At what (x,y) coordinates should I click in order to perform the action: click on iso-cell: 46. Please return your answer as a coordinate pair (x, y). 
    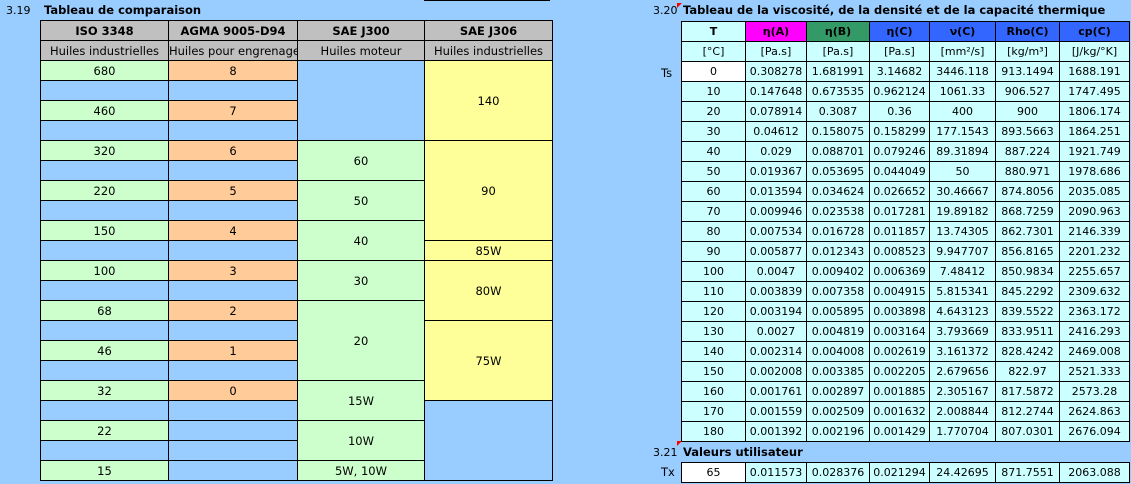
    Looking at the image, I should click on (104, 350).